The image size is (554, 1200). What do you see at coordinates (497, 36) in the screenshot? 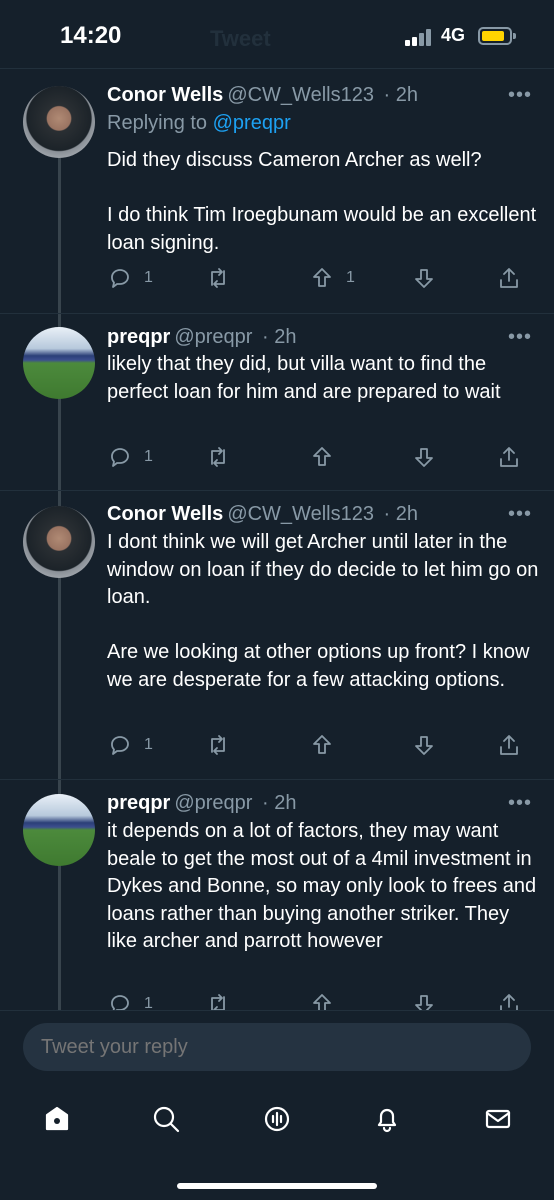
I see `battery-icon` at bounding box center [497, 36].